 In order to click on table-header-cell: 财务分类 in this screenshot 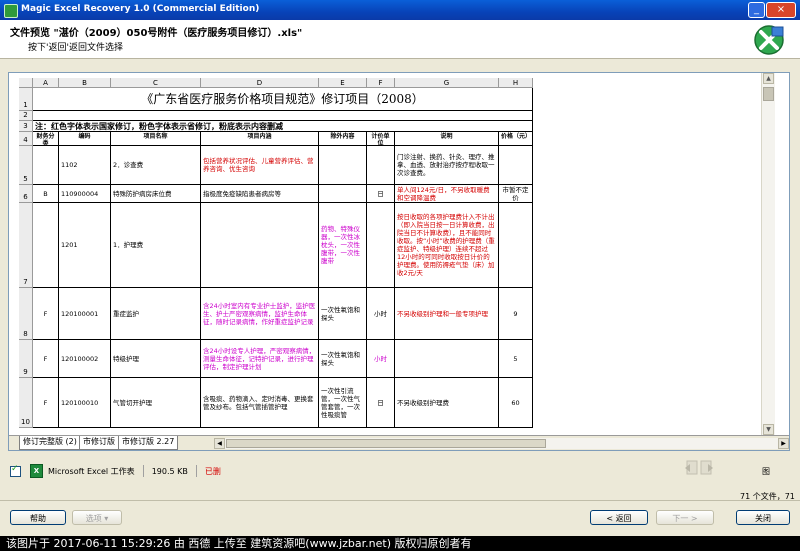, I will do `click(46, 139)`.